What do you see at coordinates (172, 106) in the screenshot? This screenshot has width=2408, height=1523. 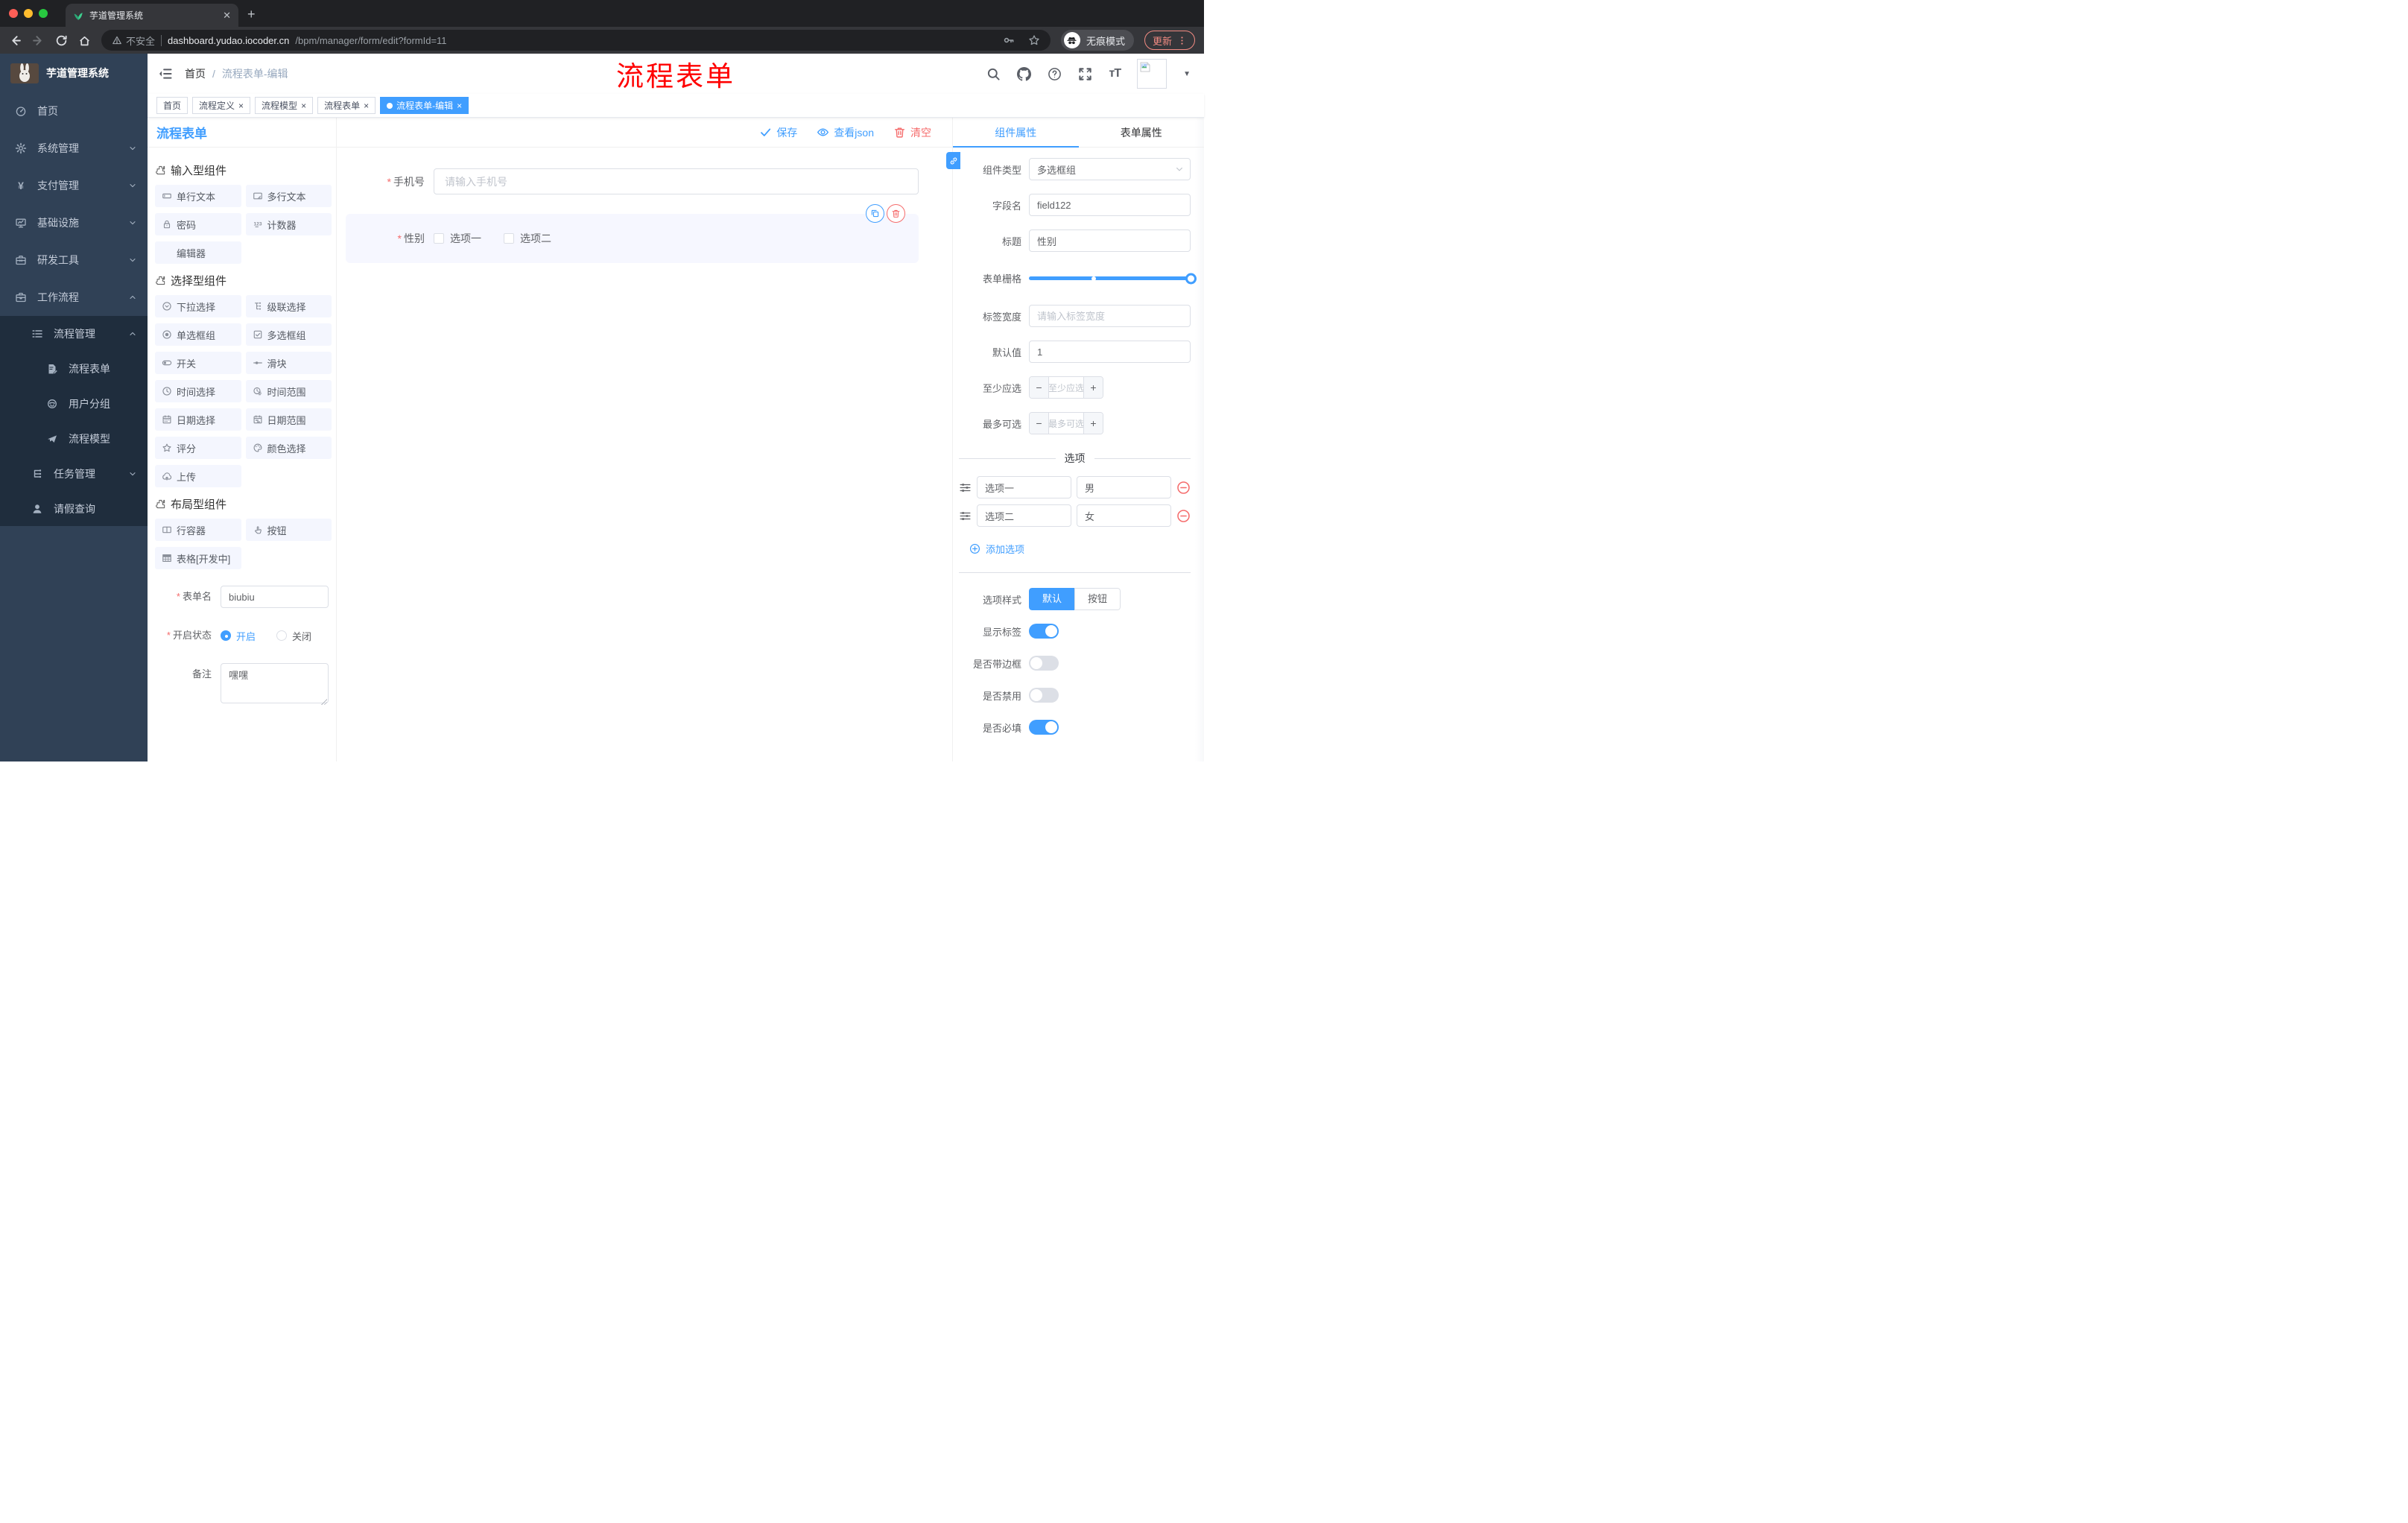 I see `tag-首页: 首页` at bounding box center [172, 106].